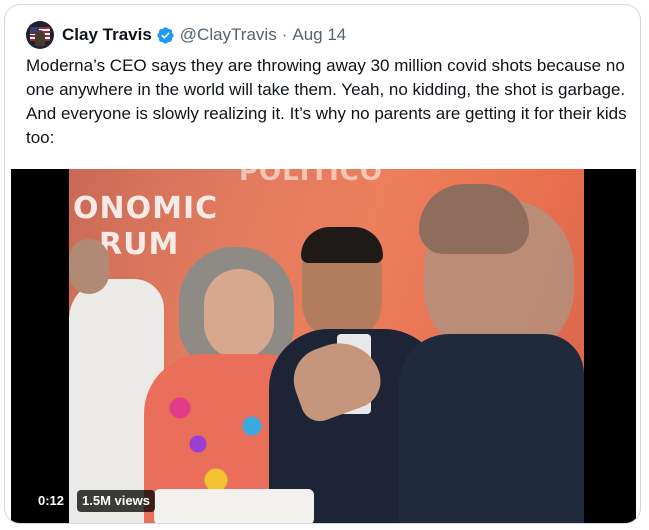 This screenshot has height=530, width=649. Describe the element at coordinates (311, 178) in the screenshot. I see `backdrop-text-3: POLITICO` at that location.